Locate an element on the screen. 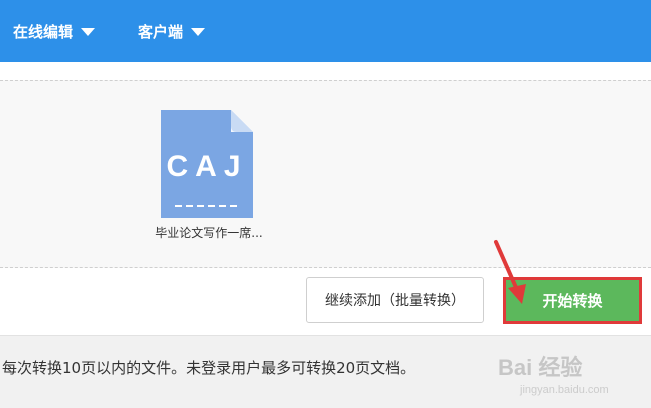 The width and height of the screenshot is (651, 408). baidu-jingyan-watermark: Bai 经验 jingyan.baidu.com is located at coordinates (573, 378).